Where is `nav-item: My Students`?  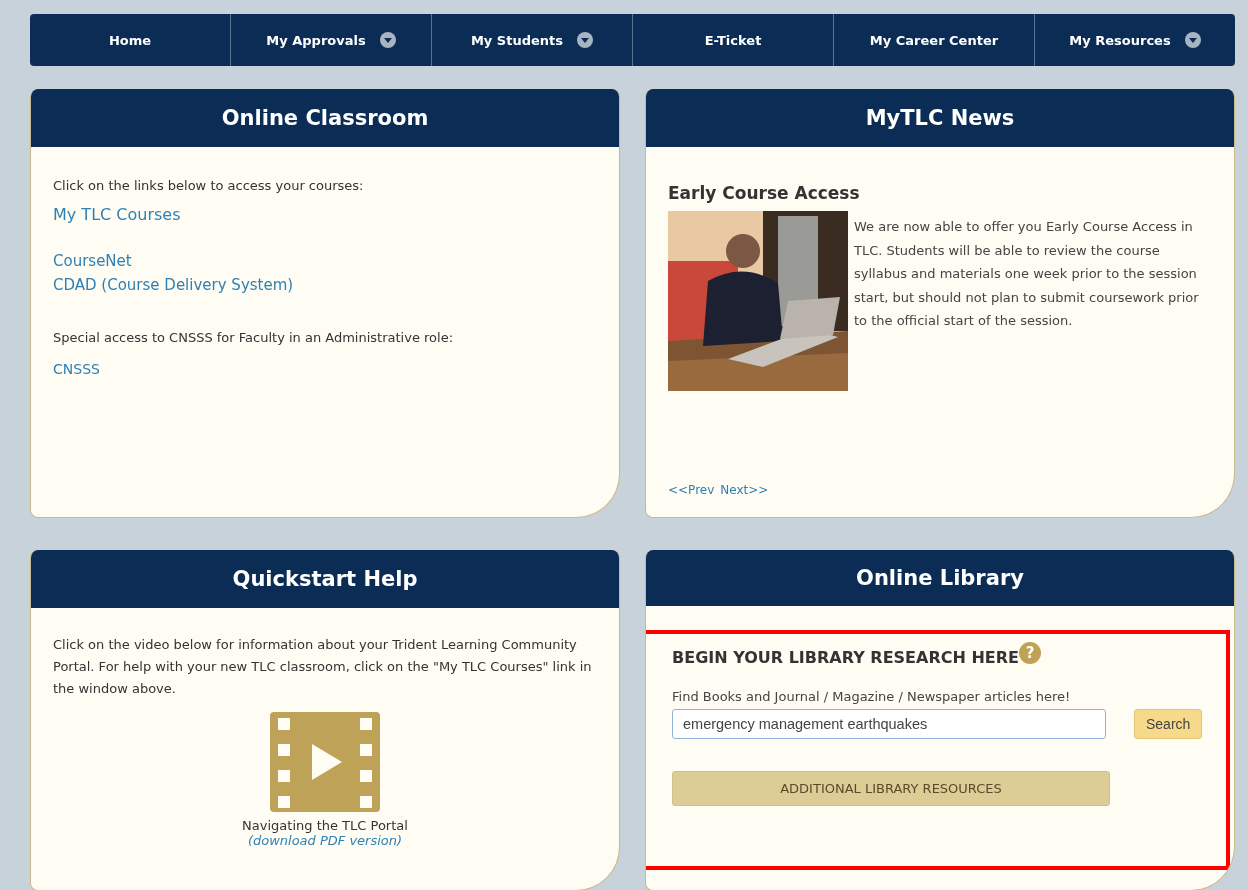
nav-item: My Students is located at coordinates (531, 40).